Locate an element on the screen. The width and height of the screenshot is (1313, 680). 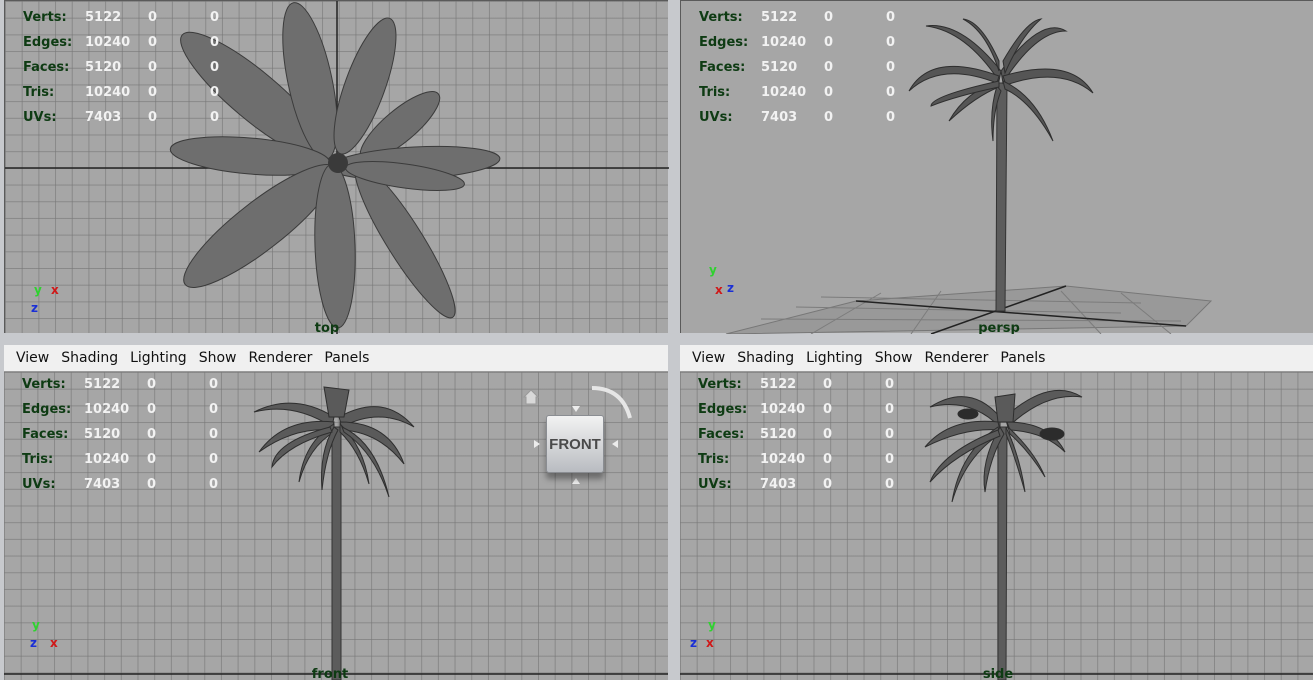
persp-ground-grid is located at coordinates (969, 309).